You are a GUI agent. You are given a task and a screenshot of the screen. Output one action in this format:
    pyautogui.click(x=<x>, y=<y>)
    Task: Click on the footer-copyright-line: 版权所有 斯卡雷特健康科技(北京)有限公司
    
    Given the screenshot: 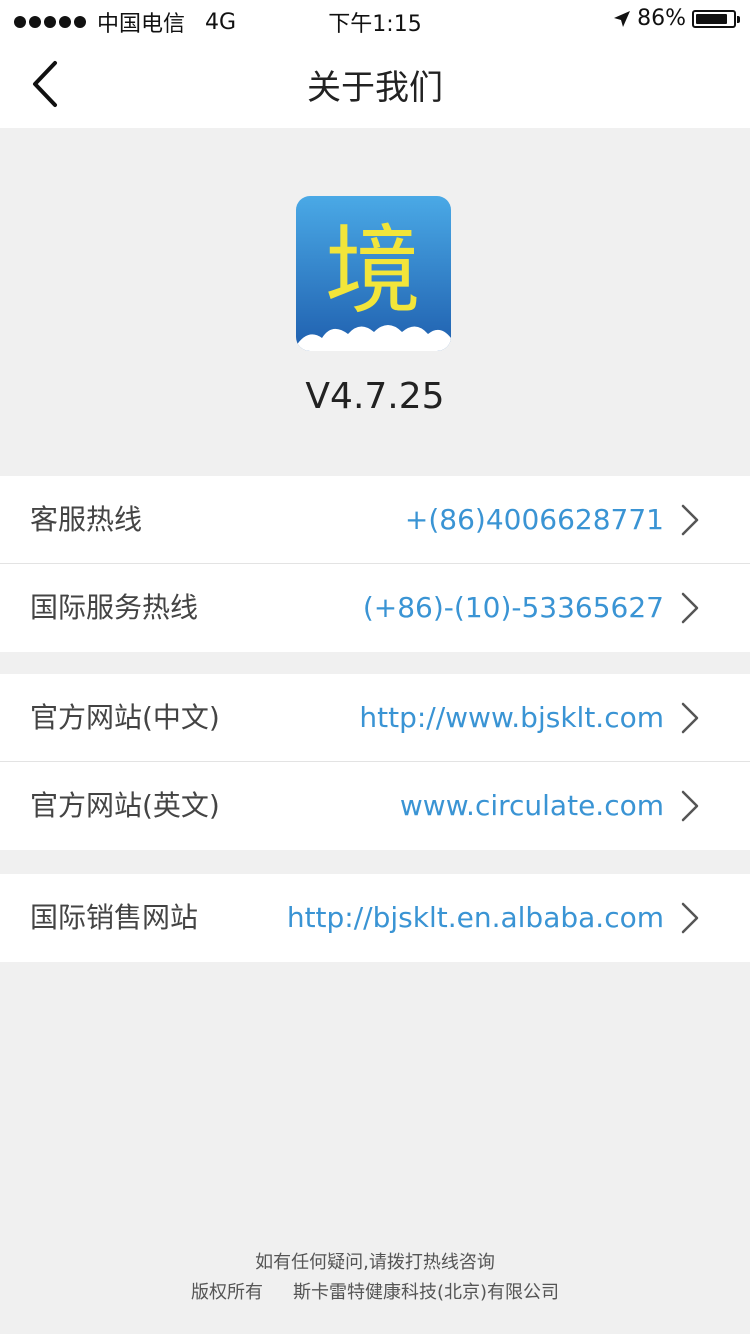 What is the action you would take?
    pyautogui.click(x=375, y=1293)
    